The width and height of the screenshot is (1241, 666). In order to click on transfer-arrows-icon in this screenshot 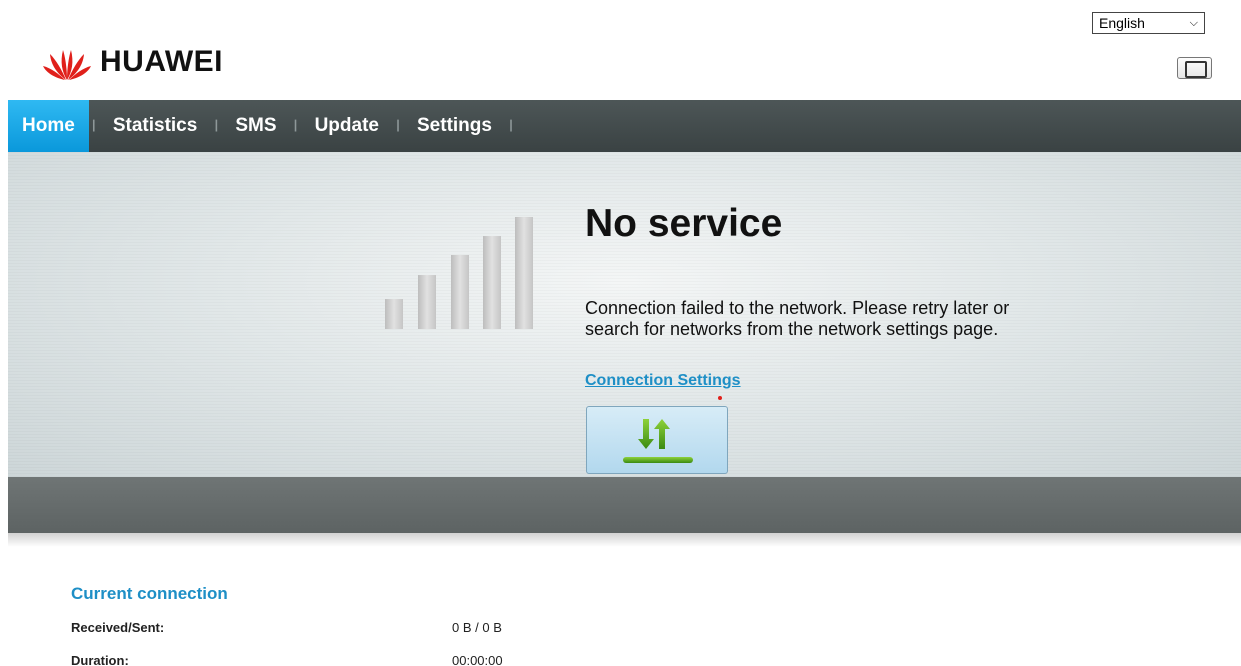, I will do `click(658, 441)`.